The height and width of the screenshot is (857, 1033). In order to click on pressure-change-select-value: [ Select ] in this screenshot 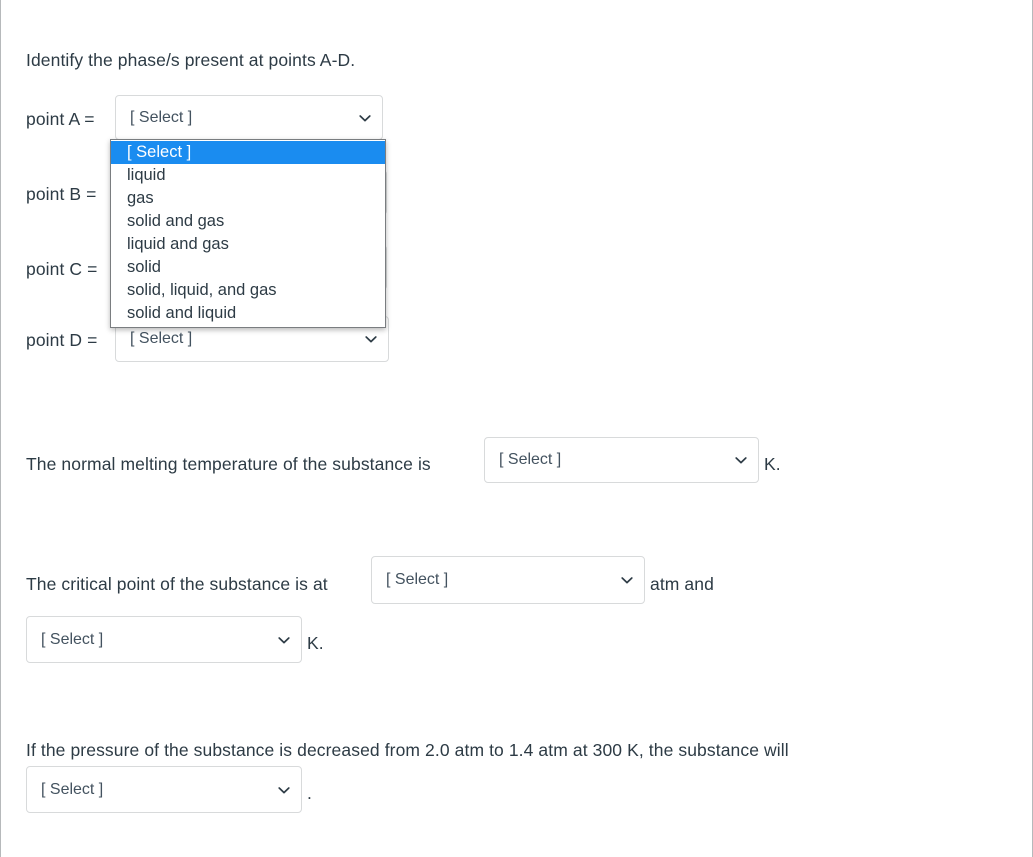, I will do `click(72, 789)`.